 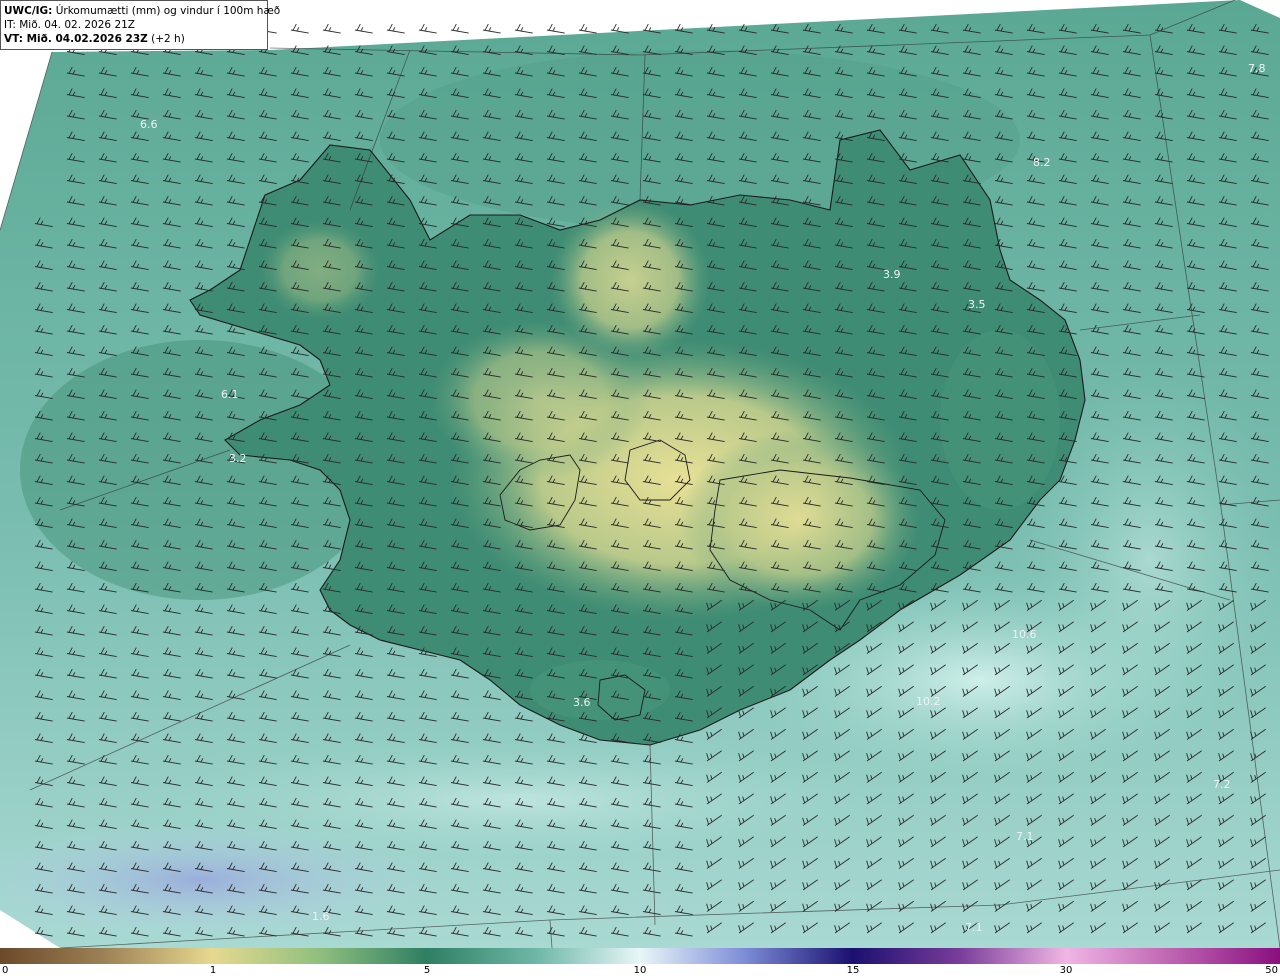 What do you see at coordinates (168, 39) in the screenshot?
I see `valid-offset: (+2 h)` at bounding box center [168, 39].